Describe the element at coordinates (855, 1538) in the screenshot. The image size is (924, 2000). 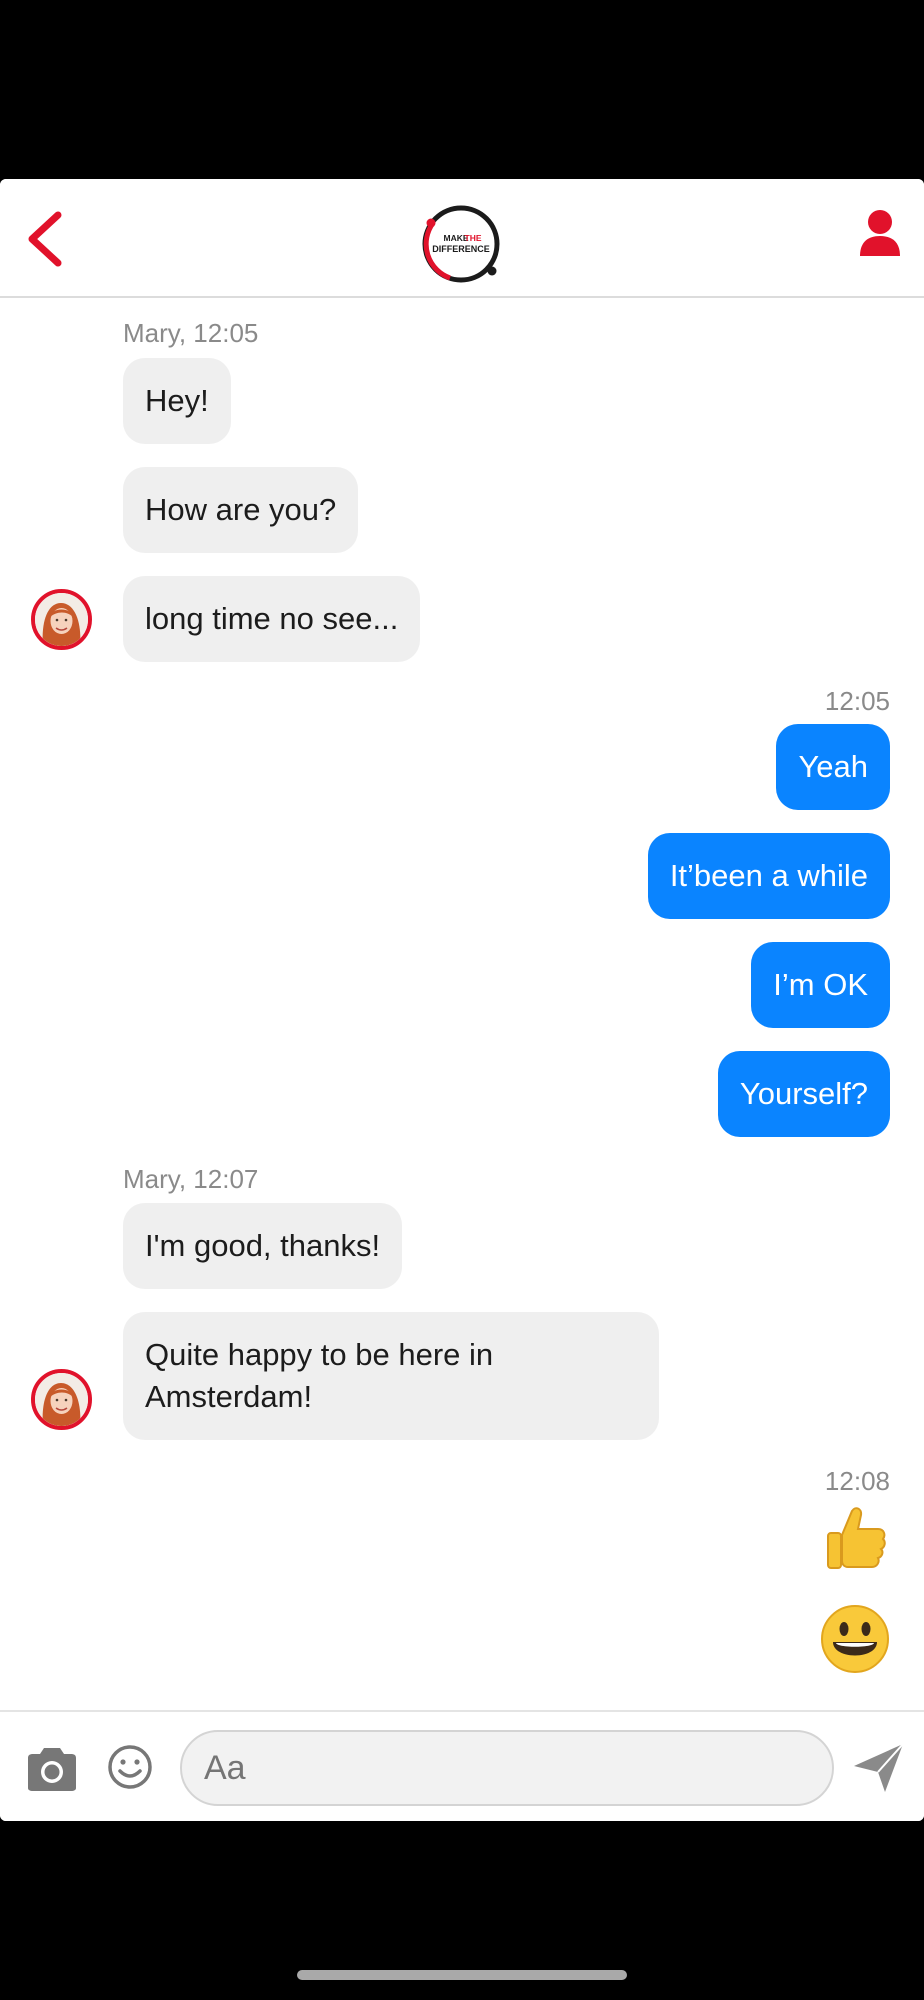
I see `thumbs-up-icon` at that location.